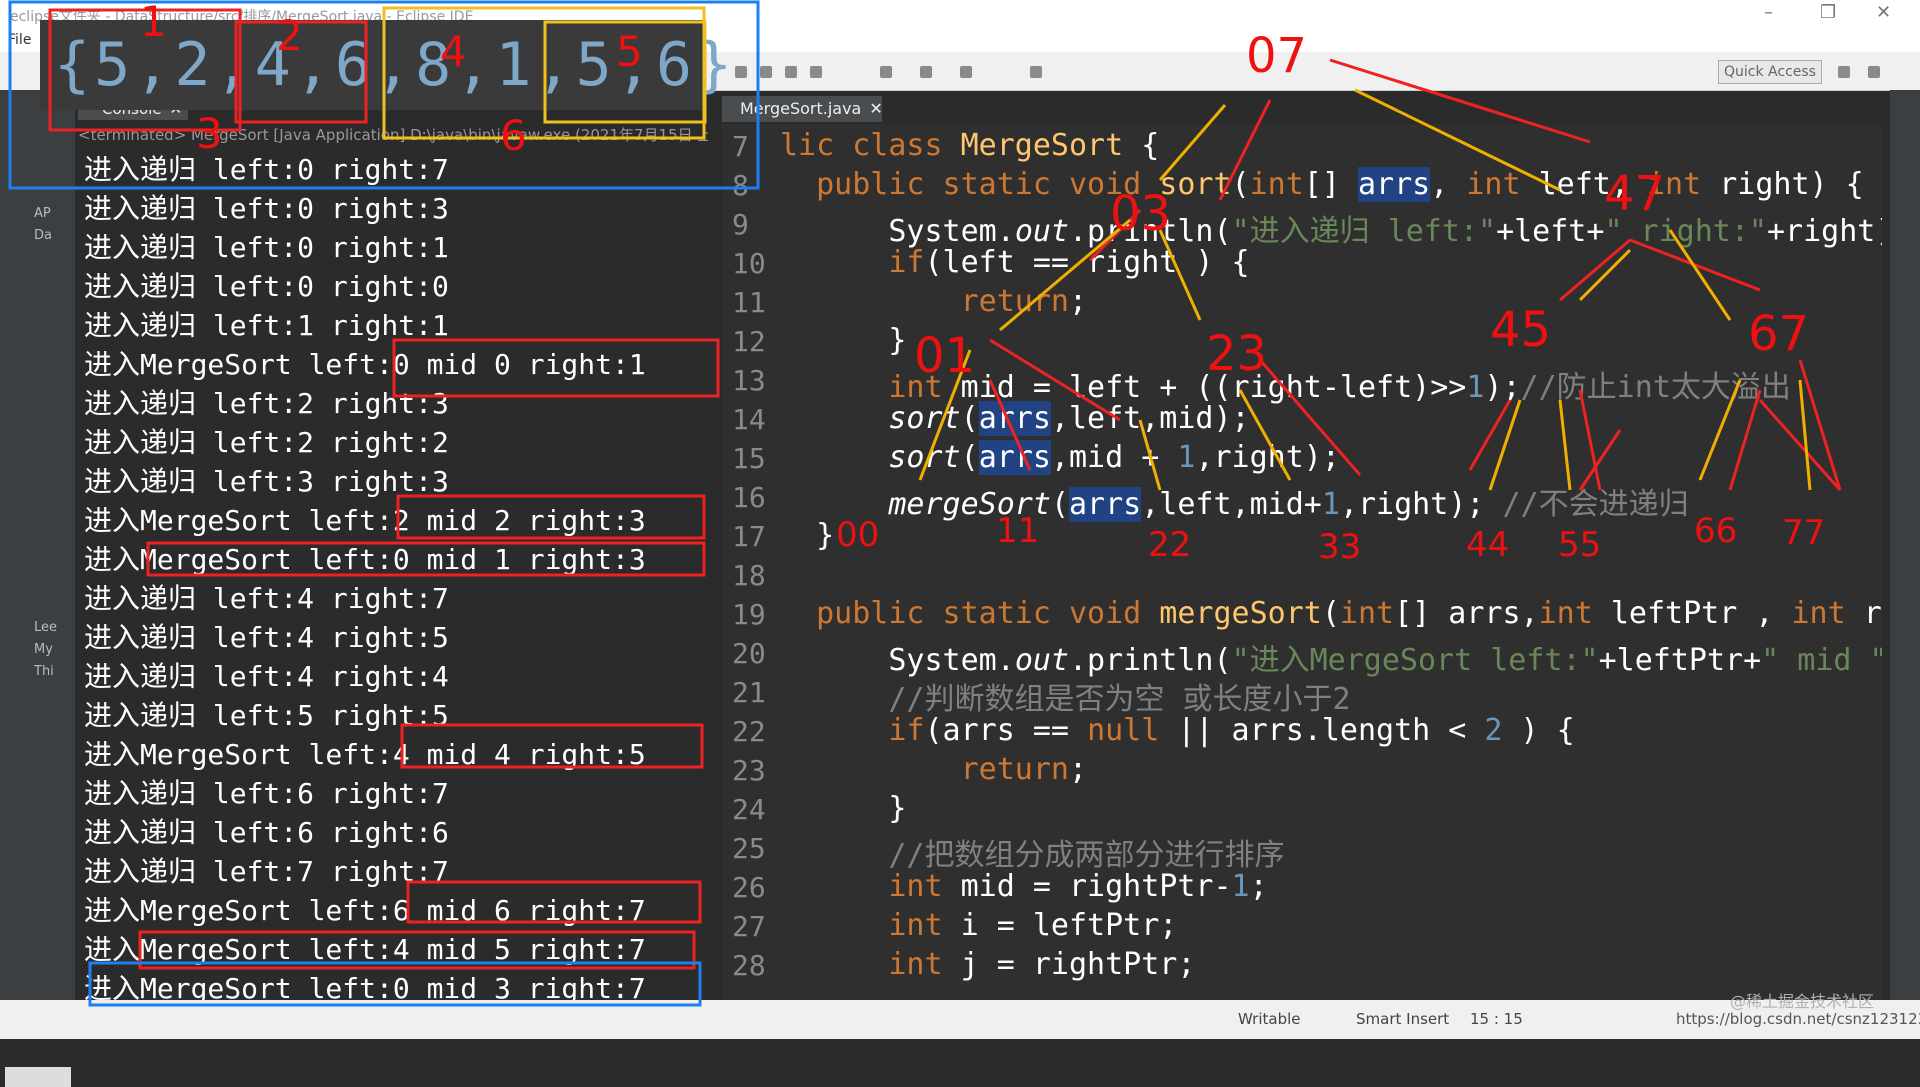  Describe the element at coordinates (1579, 545) in the screenshot. I see `annotation-label: 55` at that location.